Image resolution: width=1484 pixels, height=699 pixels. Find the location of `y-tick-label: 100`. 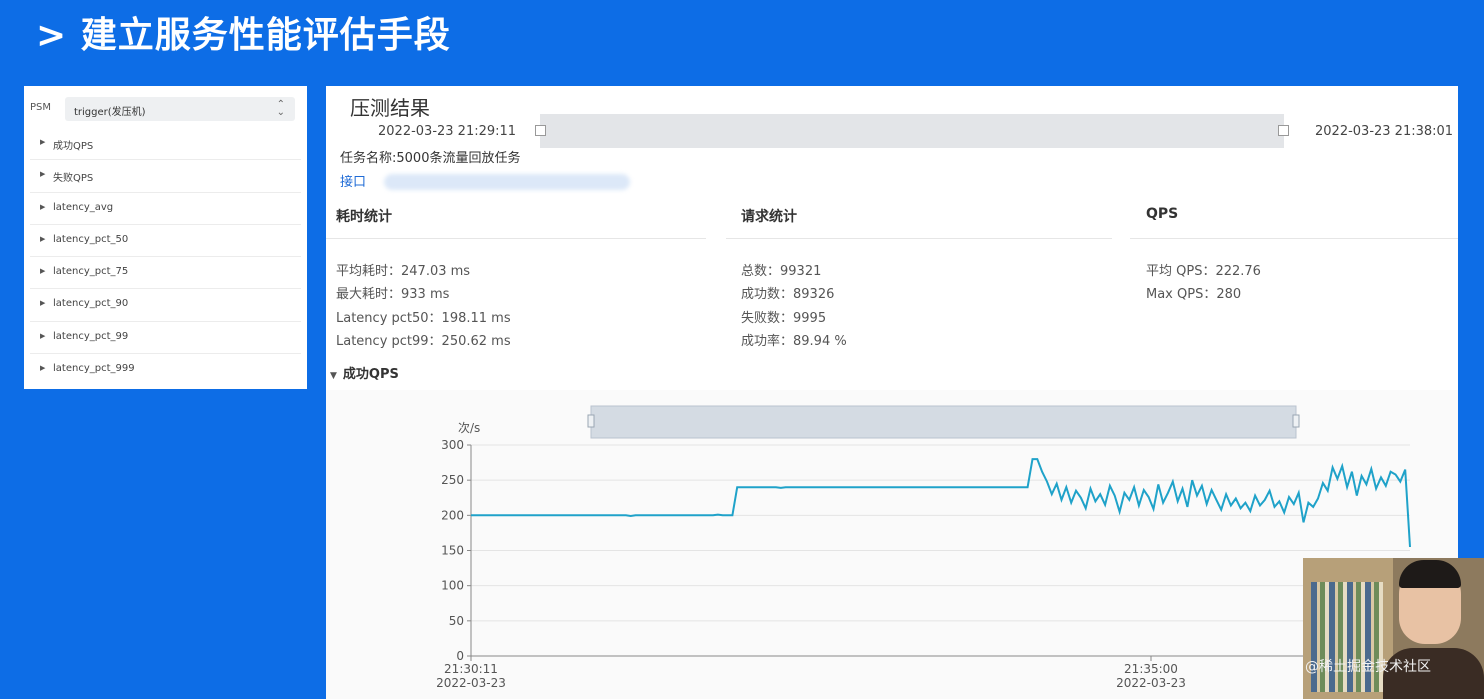

y-tick-label: 100 is located at coordinates (452, 586).